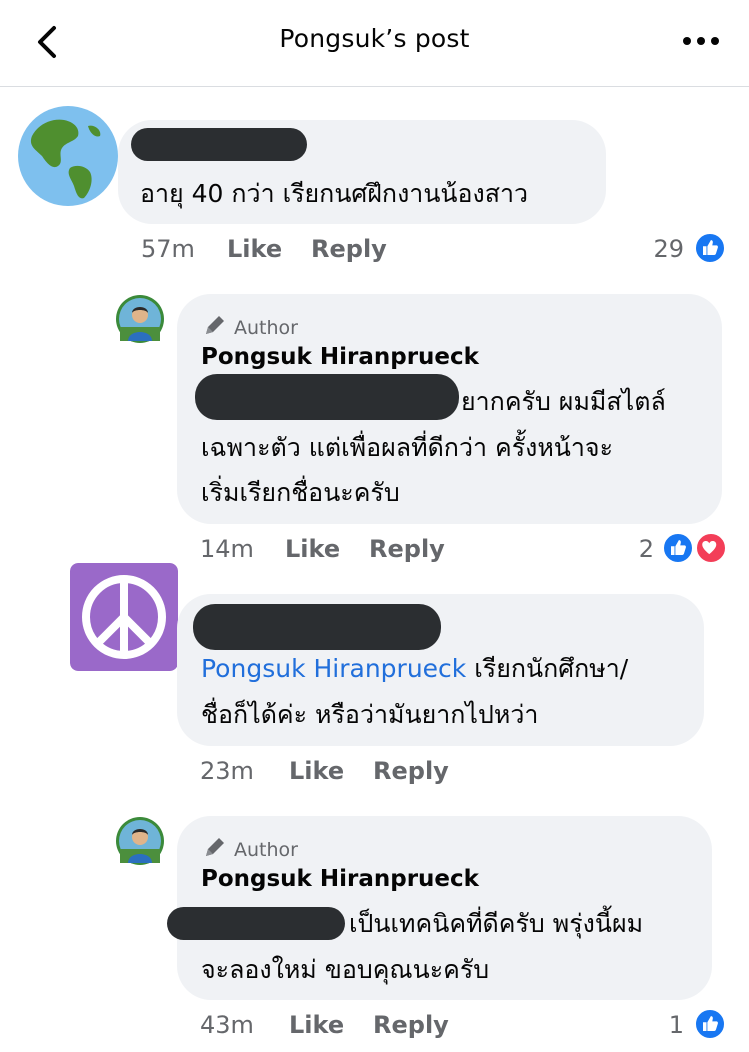 The width and height of the screenshot is (749, 1052). Describe the element at coordinates (227, 771) in the screenshot. I see `comment-time: 23m` at that location.